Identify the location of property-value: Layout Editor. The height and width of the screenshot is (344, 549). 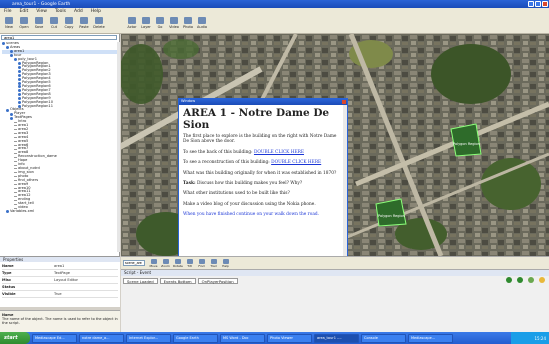
(86, 280).